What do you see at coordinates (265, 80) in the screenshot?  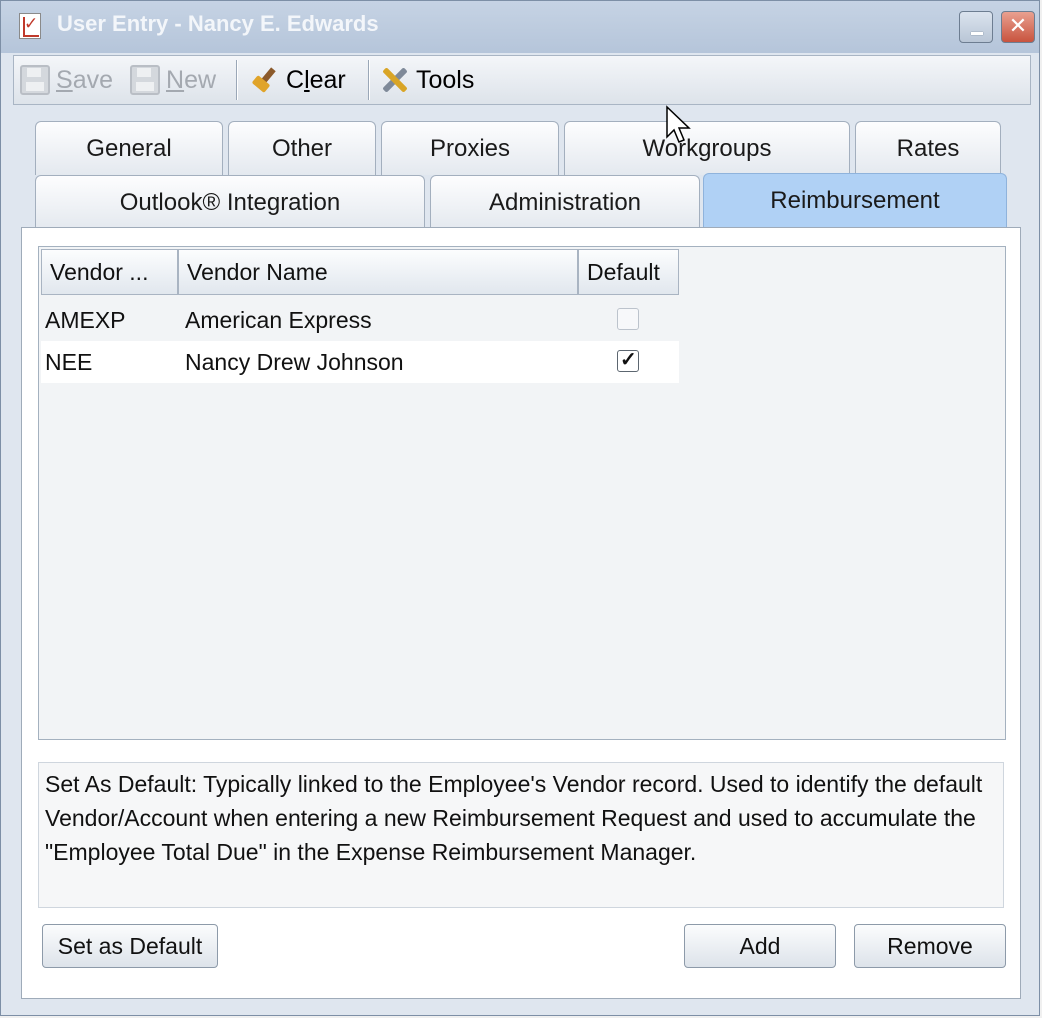 I see `brush-icon` at bounding box center [265, 80].